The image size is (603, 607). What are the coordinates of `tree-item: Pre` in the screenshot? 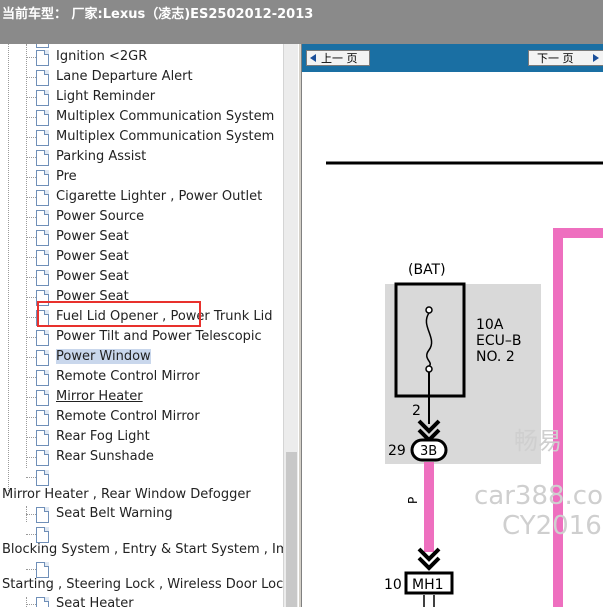 It's located at (141, 178).